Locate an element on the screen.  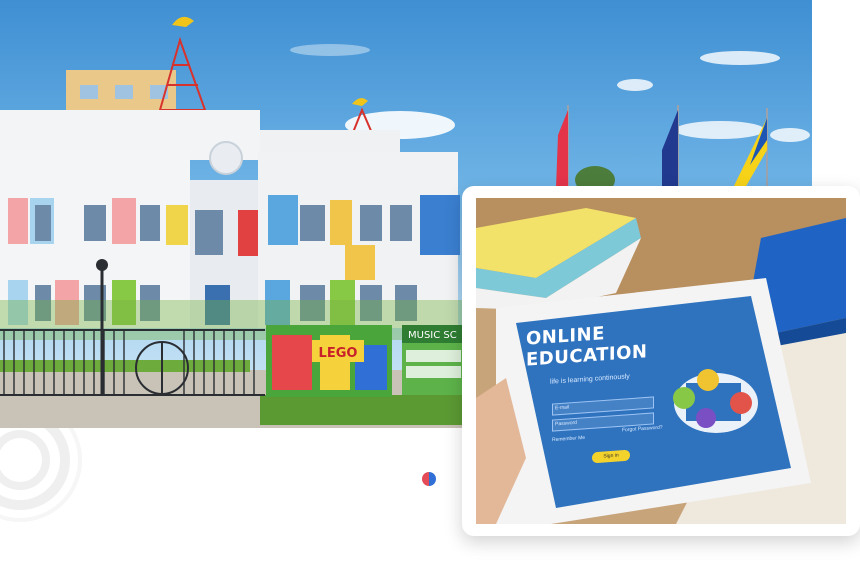
accent-dot is located at coordinates (429, 479).